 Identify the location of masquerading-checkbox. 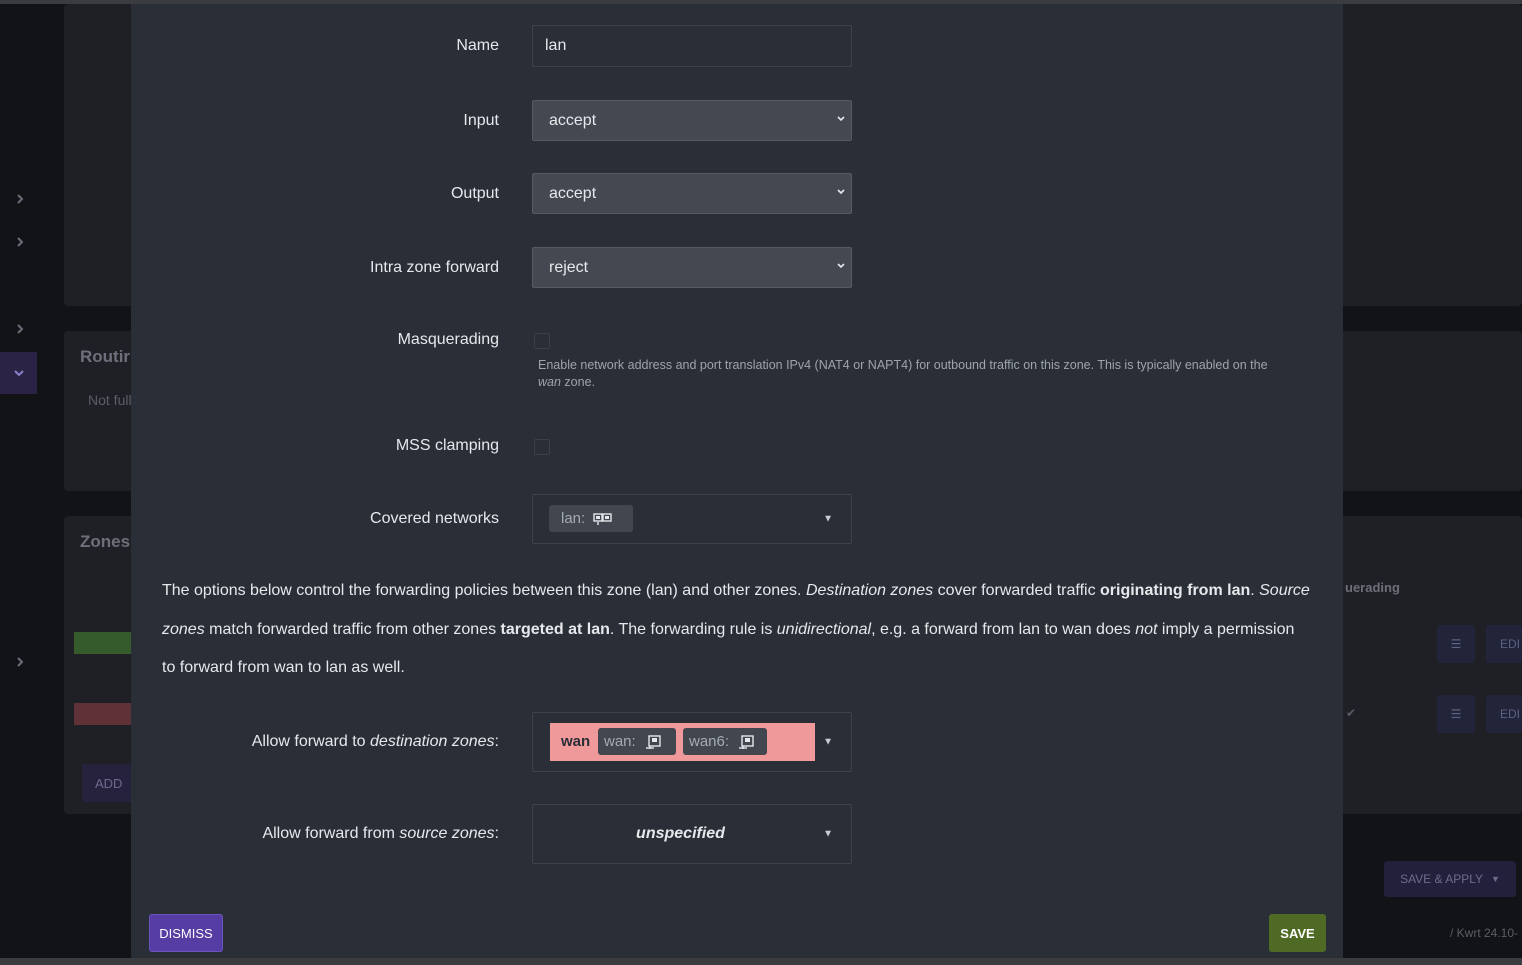
(542, 341).